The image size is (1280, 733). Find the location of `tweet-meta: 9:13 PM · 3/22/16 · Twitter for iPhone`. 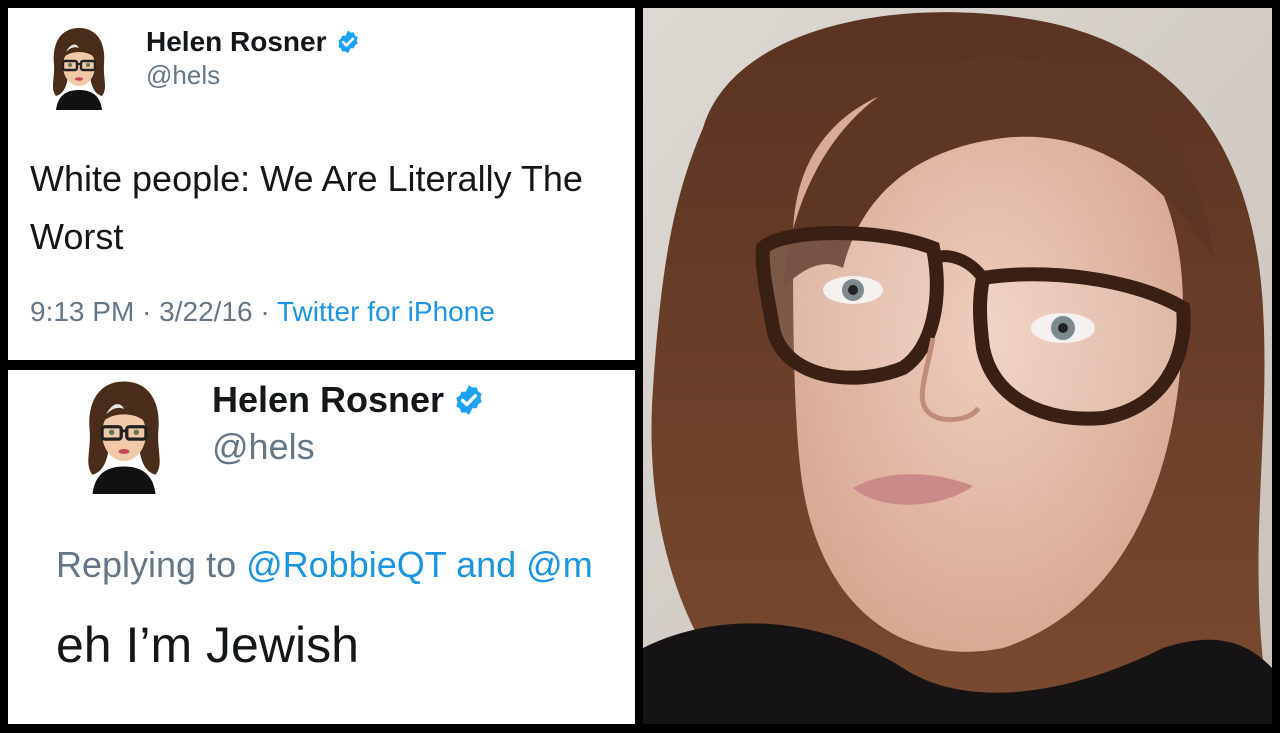

tweet-meta: 9:13 PM · 3/22/16 · Twitter for iPhone is located at coordinates (262, 312).